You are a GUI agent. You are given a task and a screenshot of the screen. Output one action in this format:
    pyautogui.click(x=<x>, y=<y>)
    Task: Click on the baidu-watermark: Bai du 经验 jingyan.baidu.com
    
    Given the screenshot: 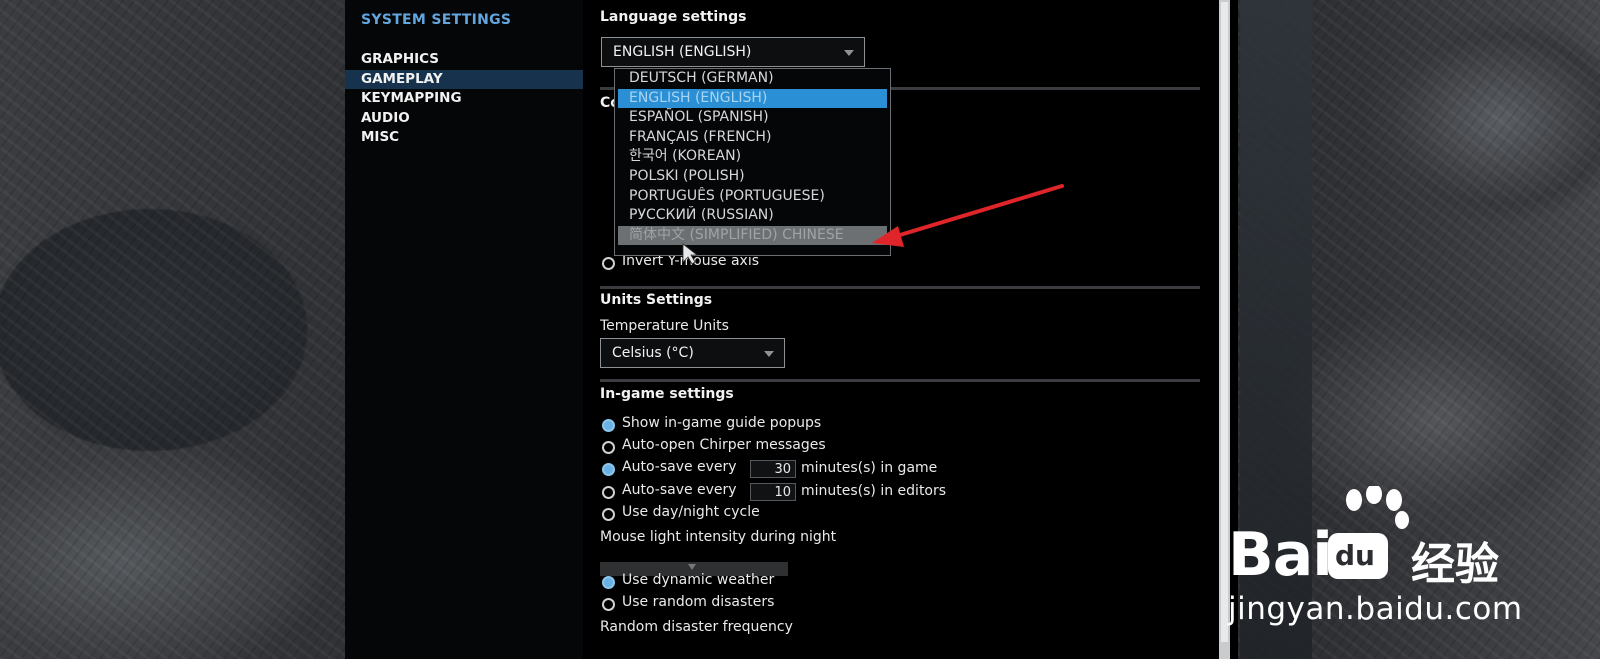 What is the action you would take?
    pyautogui.click(x=1413, y=566)
    